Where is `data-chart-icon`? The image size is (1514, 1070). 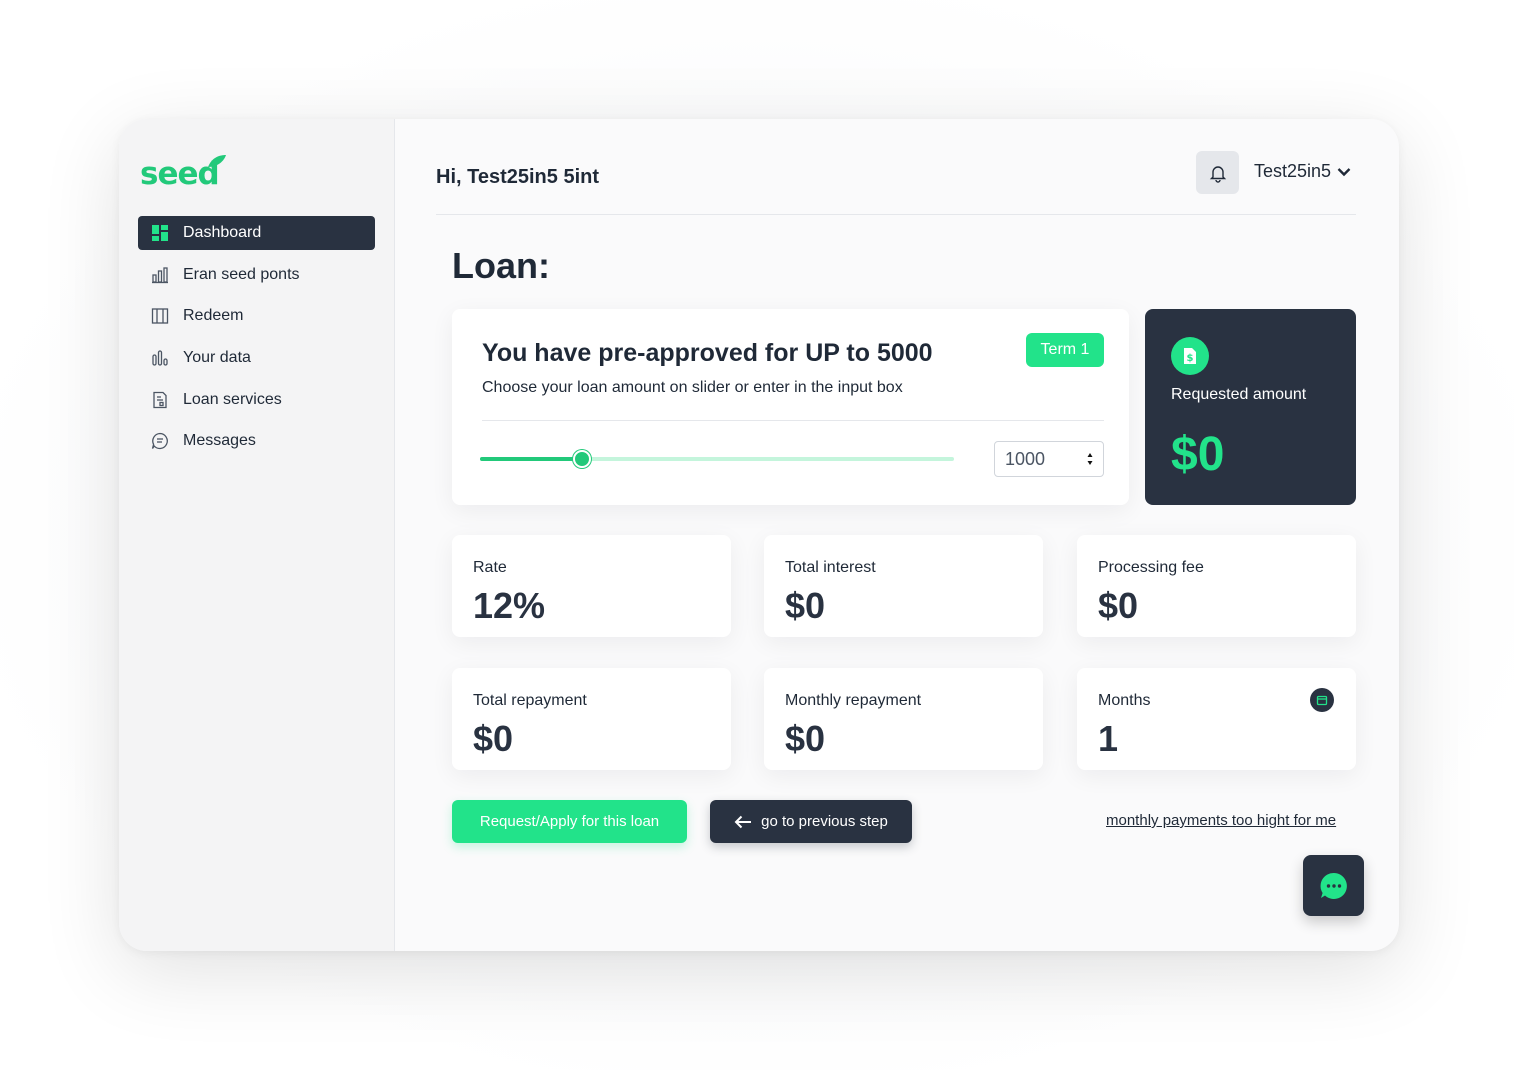
data-chart-icon is located at coordinates (160, 358).